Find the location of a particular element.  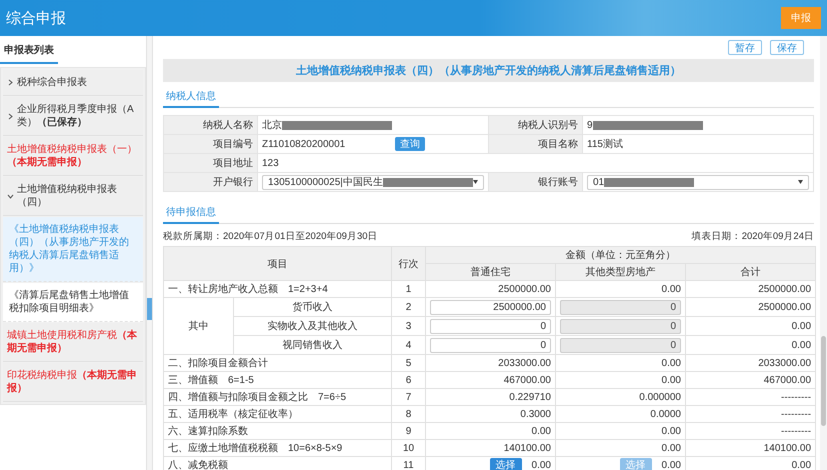

column-header: 项目 is located at coordinates (278, 263).